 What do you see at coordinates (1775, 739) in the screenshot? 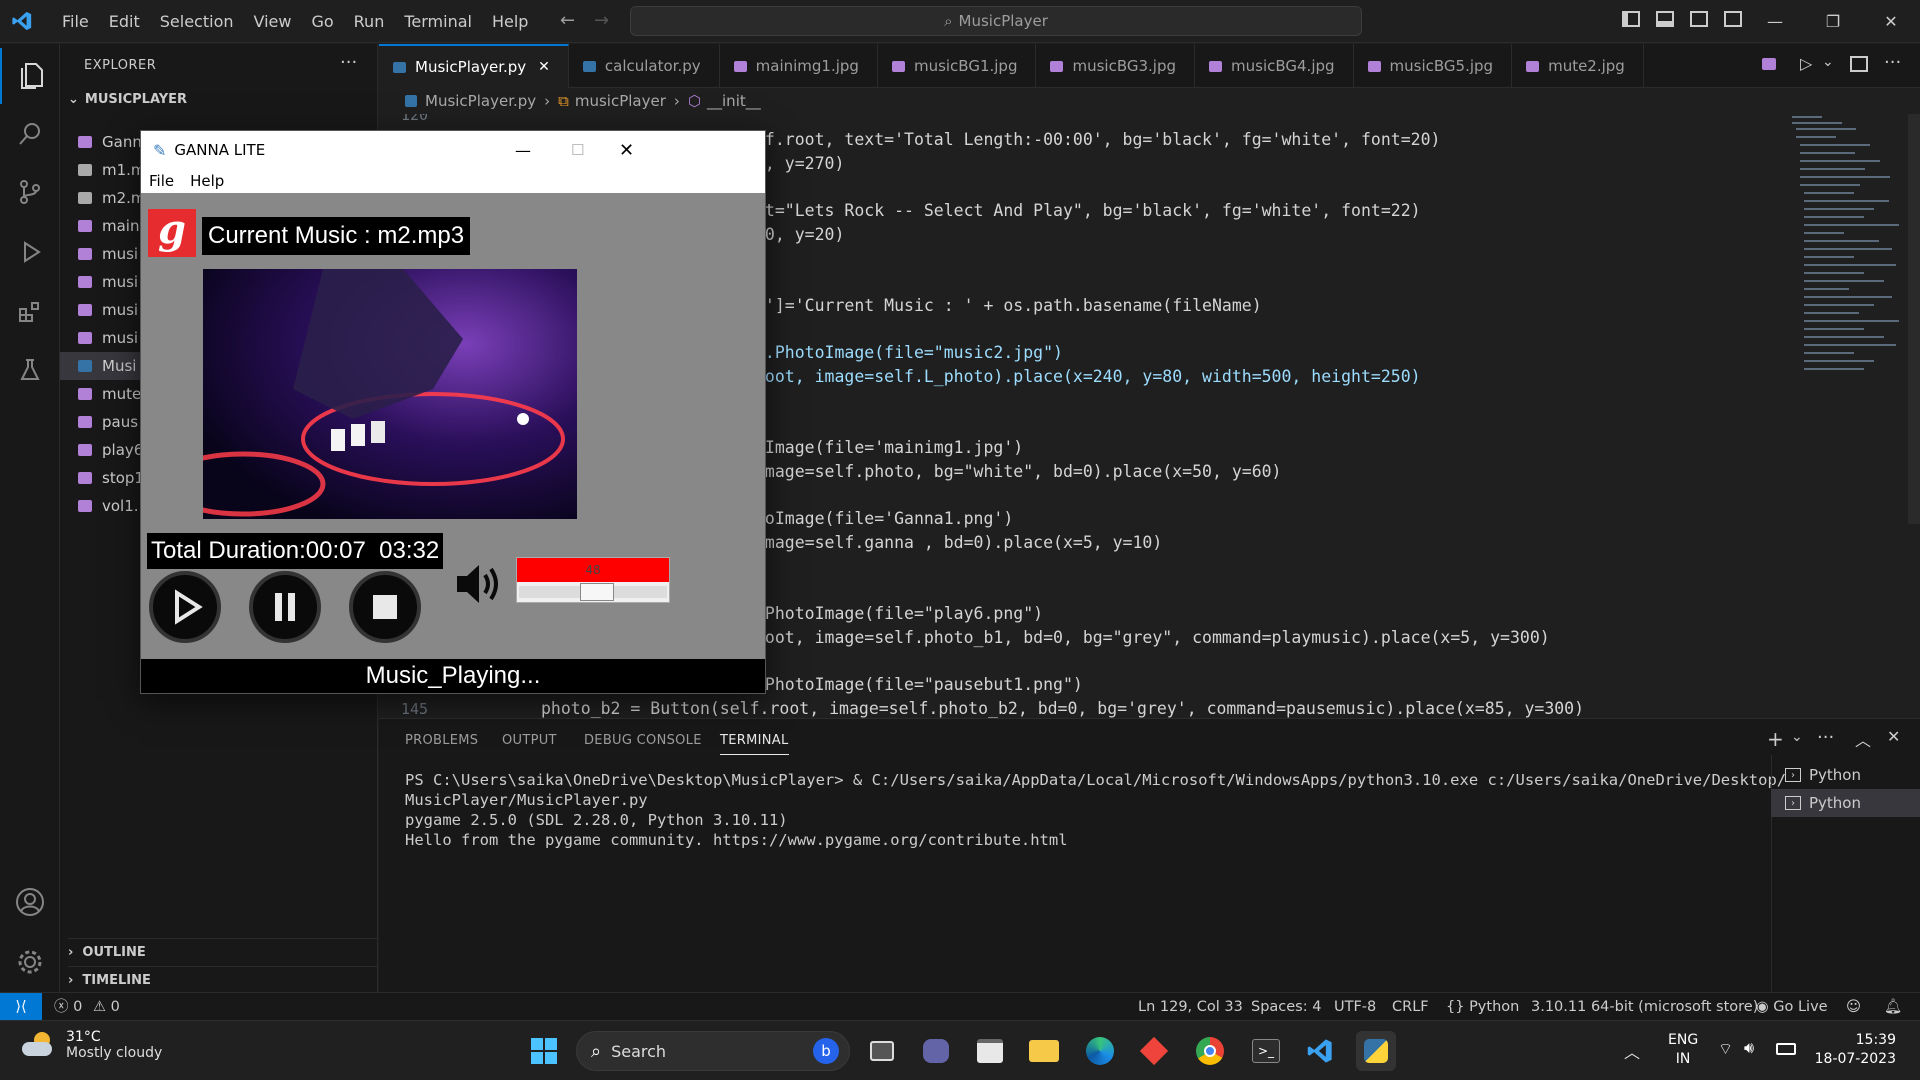
I see `new-terminal-icon: +` at bounding box center [1775, 739].